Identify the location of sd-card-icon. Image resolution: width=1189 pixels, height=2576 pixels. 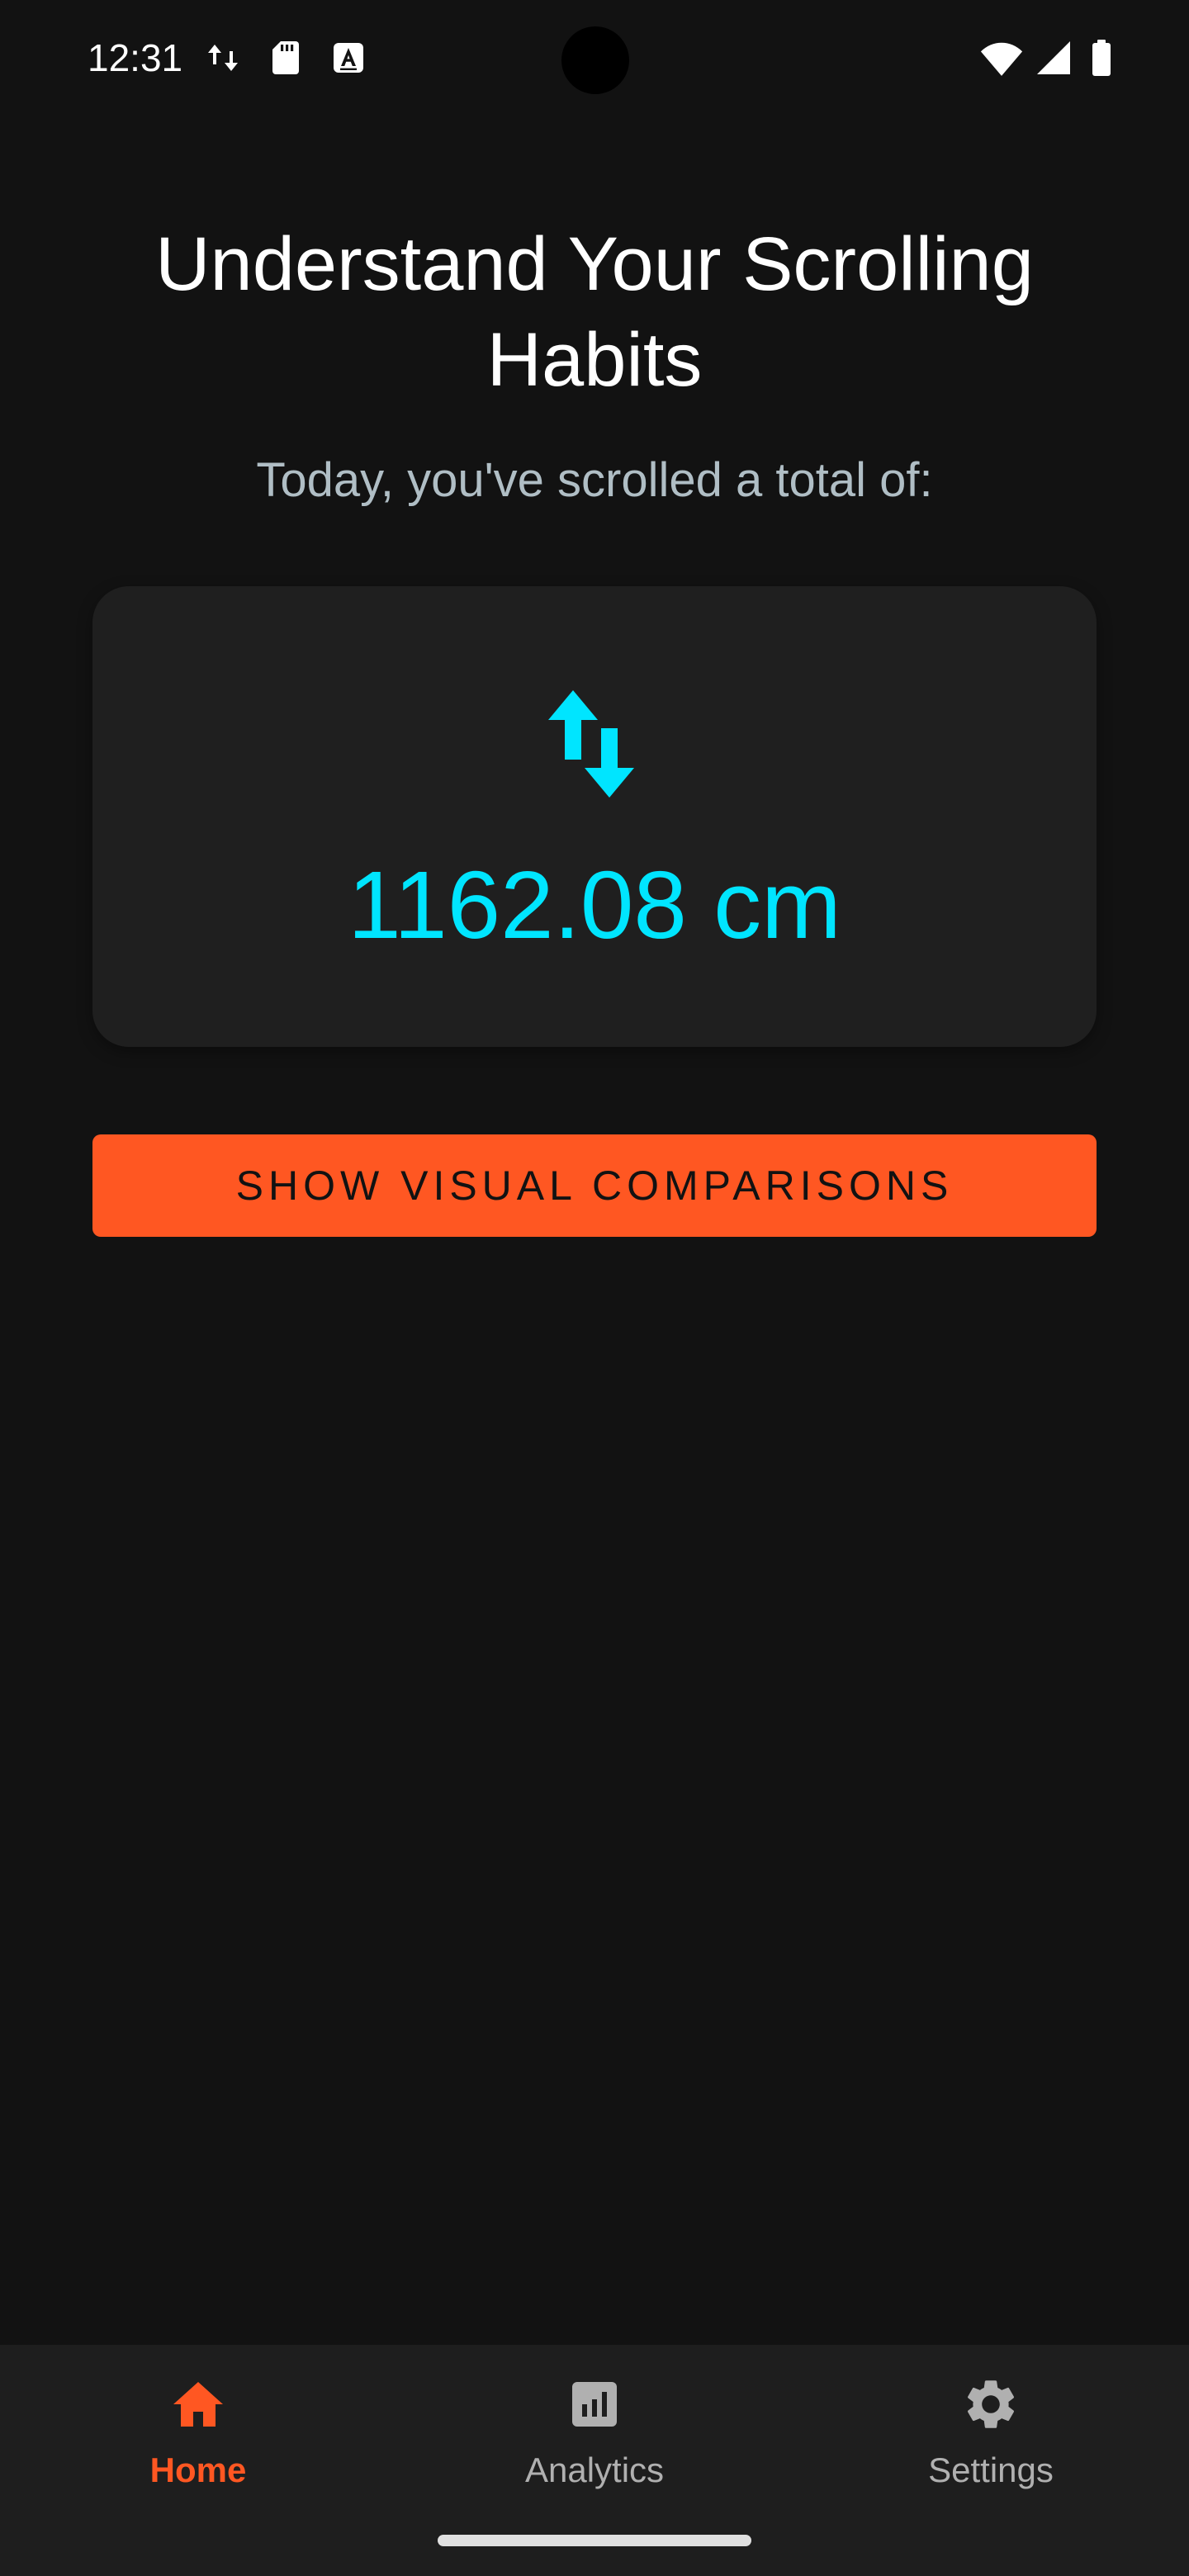
(285, 57).